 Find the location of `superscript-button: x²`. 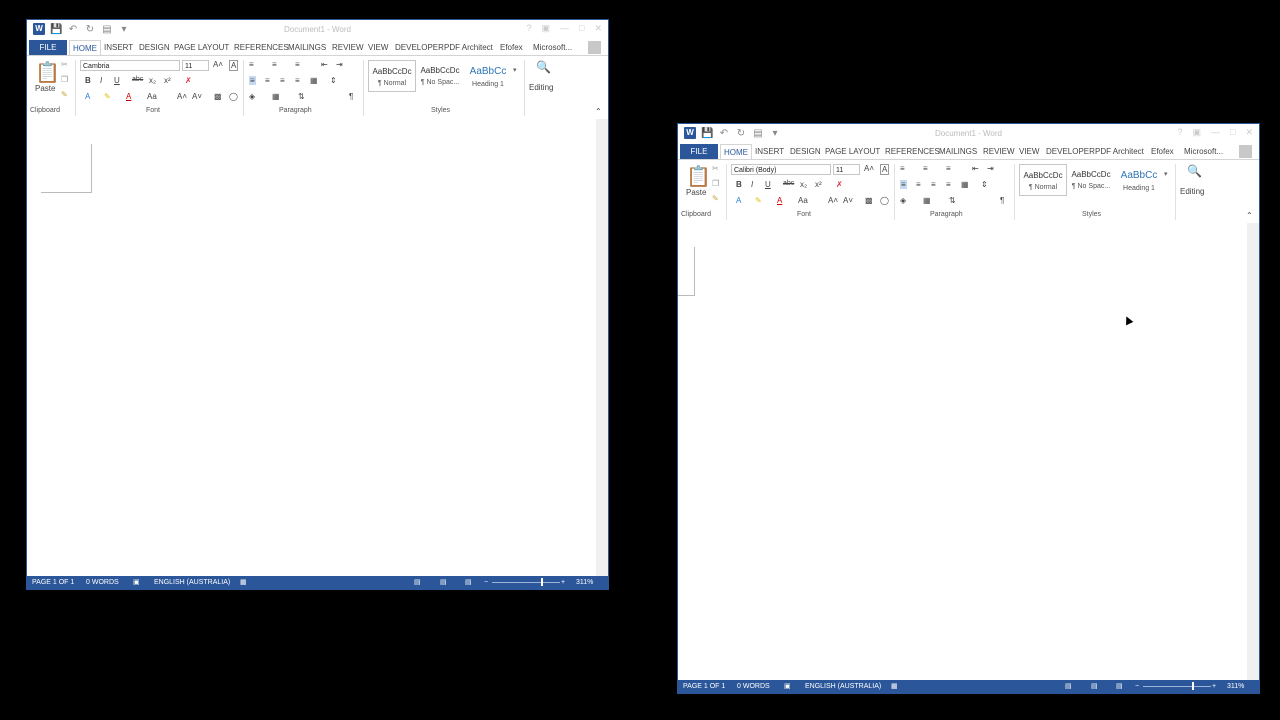

superscript-button: x² is located at coordinates (167, 80).